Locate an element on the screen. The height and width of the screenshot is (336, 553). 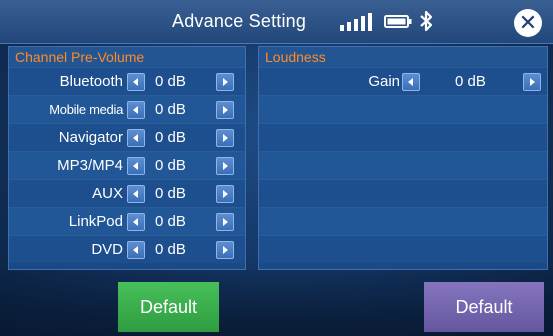
loudness-default-button: Default is located at coordinates (484, 307).